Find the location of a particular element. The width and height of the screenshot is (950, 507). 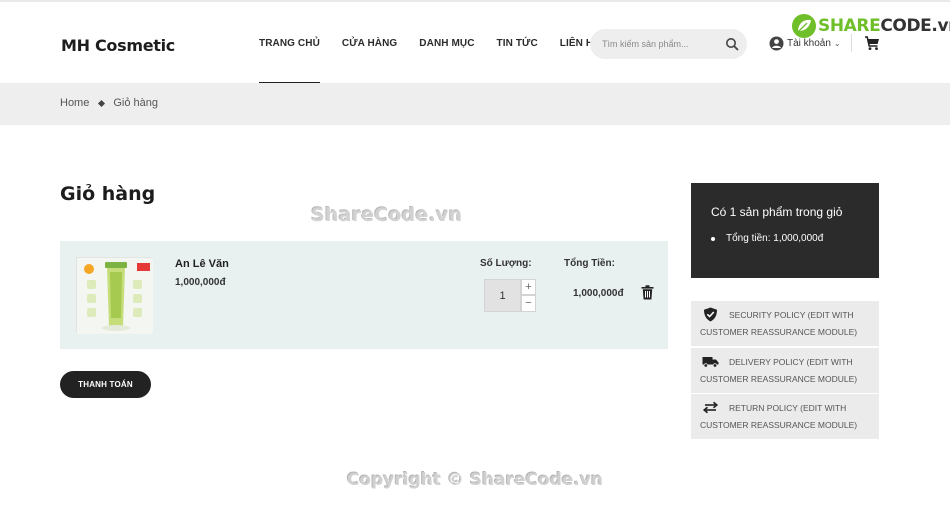

user-icon is located at coordinates (776, 43).